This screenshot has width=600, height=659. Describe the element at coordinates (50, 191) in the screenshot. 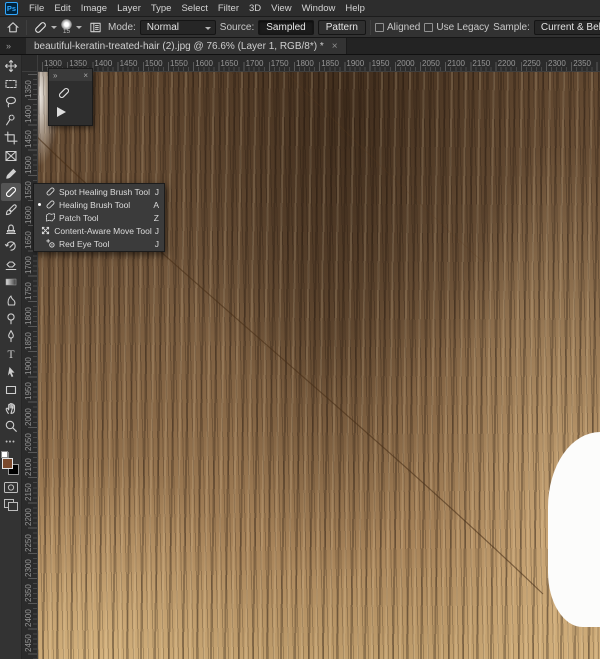

I see `spot-healing-brush-icon` at that location.